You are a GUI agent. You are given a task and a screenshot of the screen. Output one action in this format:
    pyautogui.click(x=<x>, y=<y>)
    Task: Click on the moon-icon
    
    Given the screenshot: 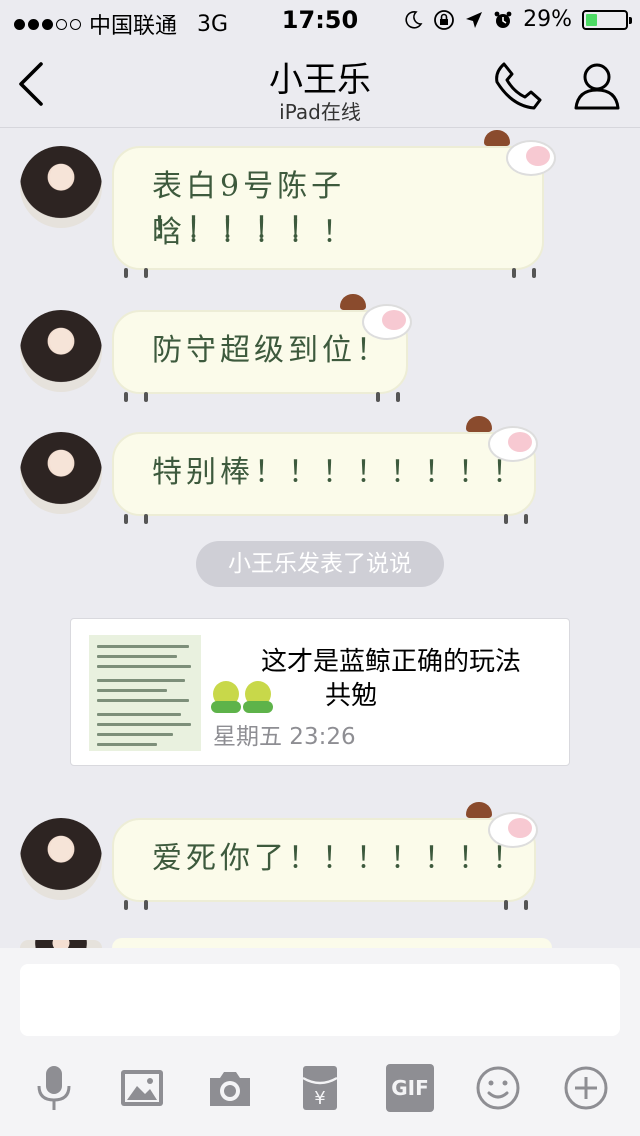 What is the action you would take?
    pyautogui.click(x=414, y=19)
    